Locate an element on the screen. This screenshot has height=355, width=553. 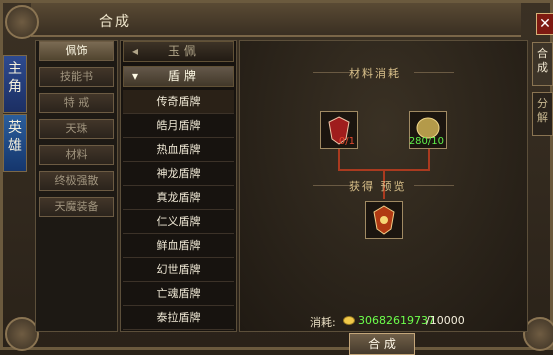
material-slot-shield: 0/1 is located at coordinates (339, 130).